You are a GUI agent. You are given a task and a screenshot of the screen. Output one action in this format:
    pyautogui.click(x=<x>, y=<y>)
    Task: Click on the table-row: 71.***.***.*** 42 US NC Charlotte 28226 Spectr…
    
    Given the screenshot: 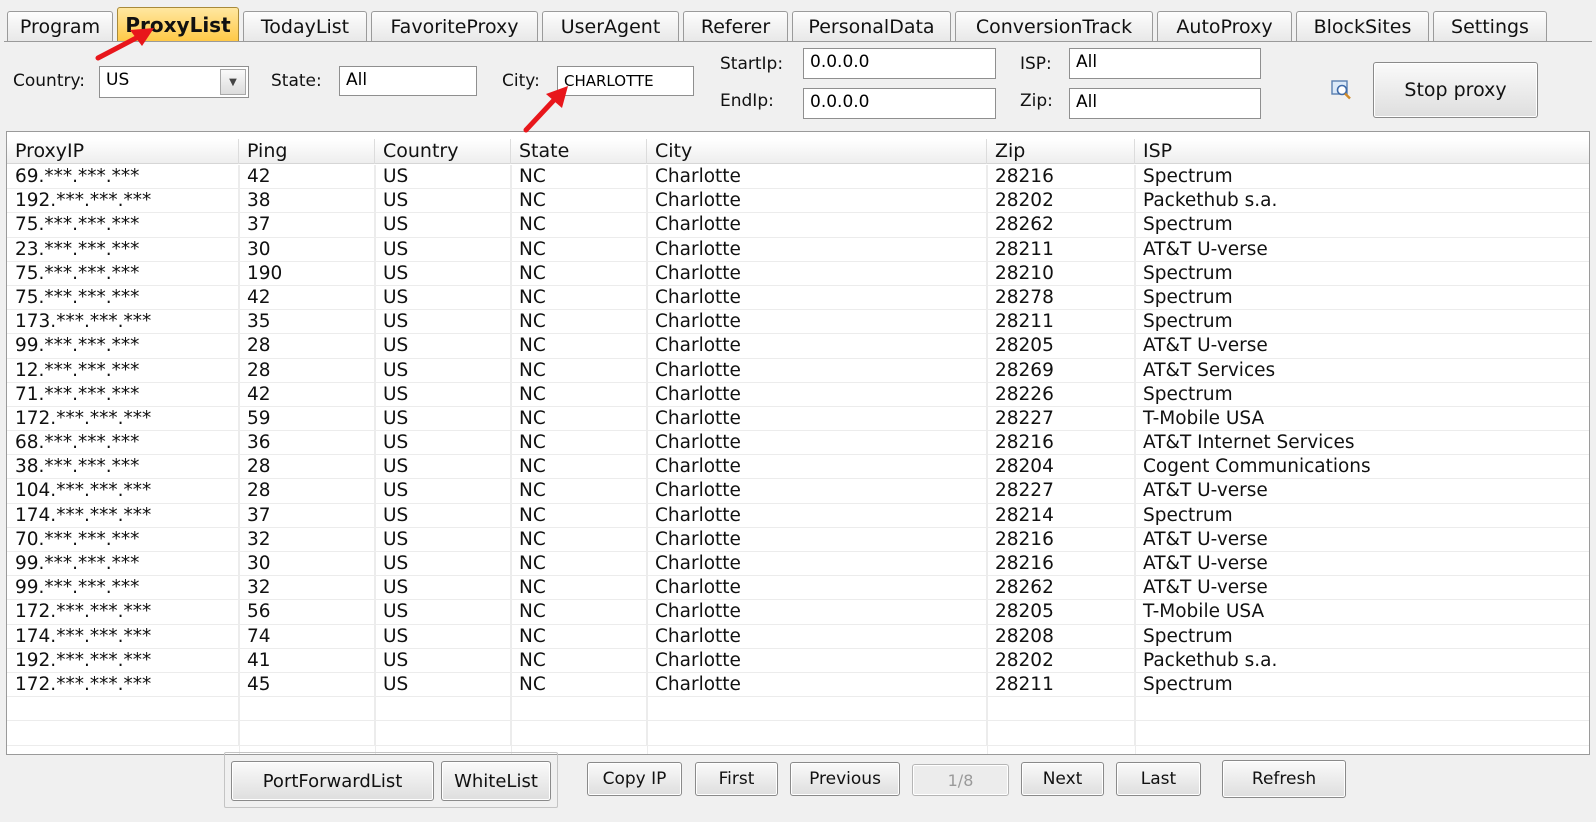 What is the action you would take?
    pyautogui.click(x=798, y=394)
    